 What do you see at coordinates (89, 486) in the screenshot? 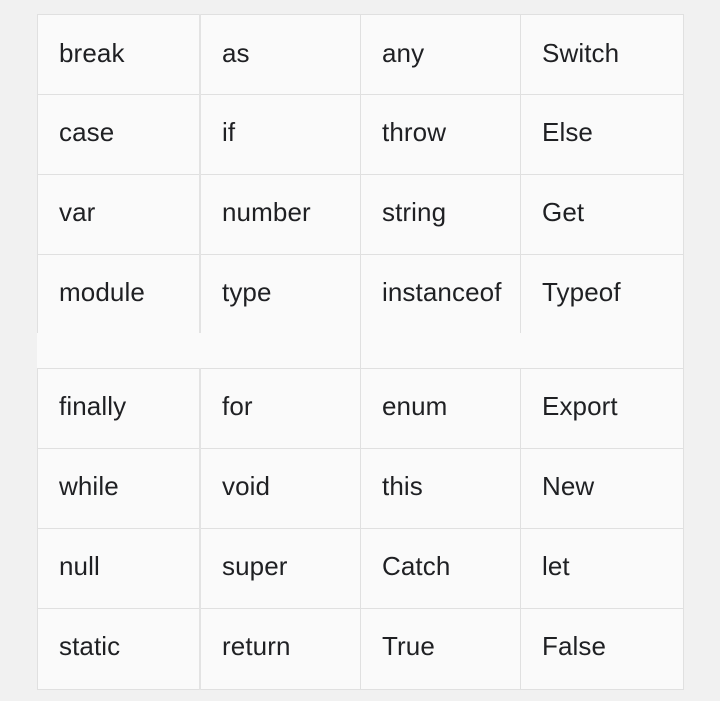
I see `cell-text: while` at bounding box center [89, 486].